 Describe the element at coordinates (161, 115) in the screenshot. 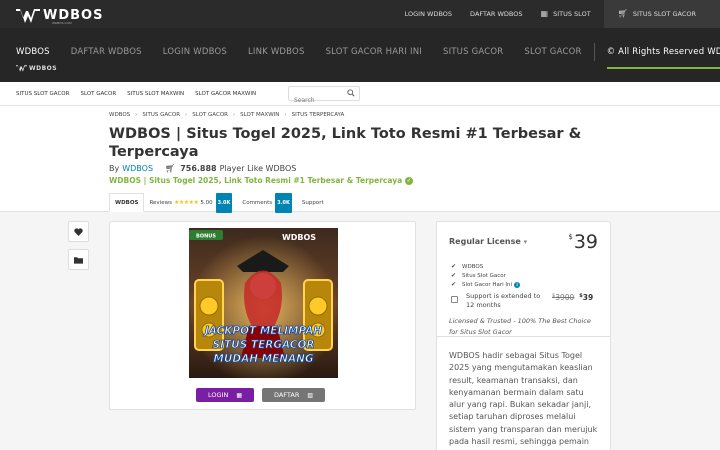

I see `breadcrumb-item: SITUS GACOR` at that location.